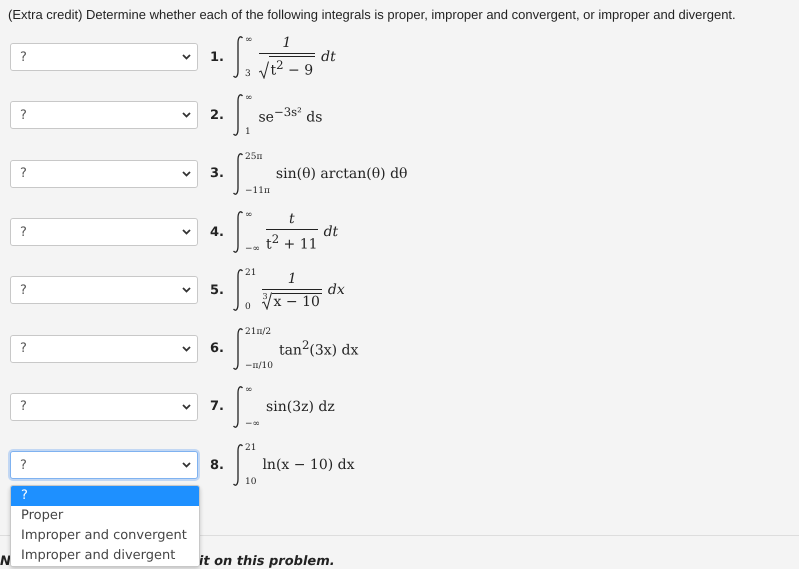  Describe the element at coordinates (217, 465) in the screenshot. I see `problem-number: 8.` at that location.